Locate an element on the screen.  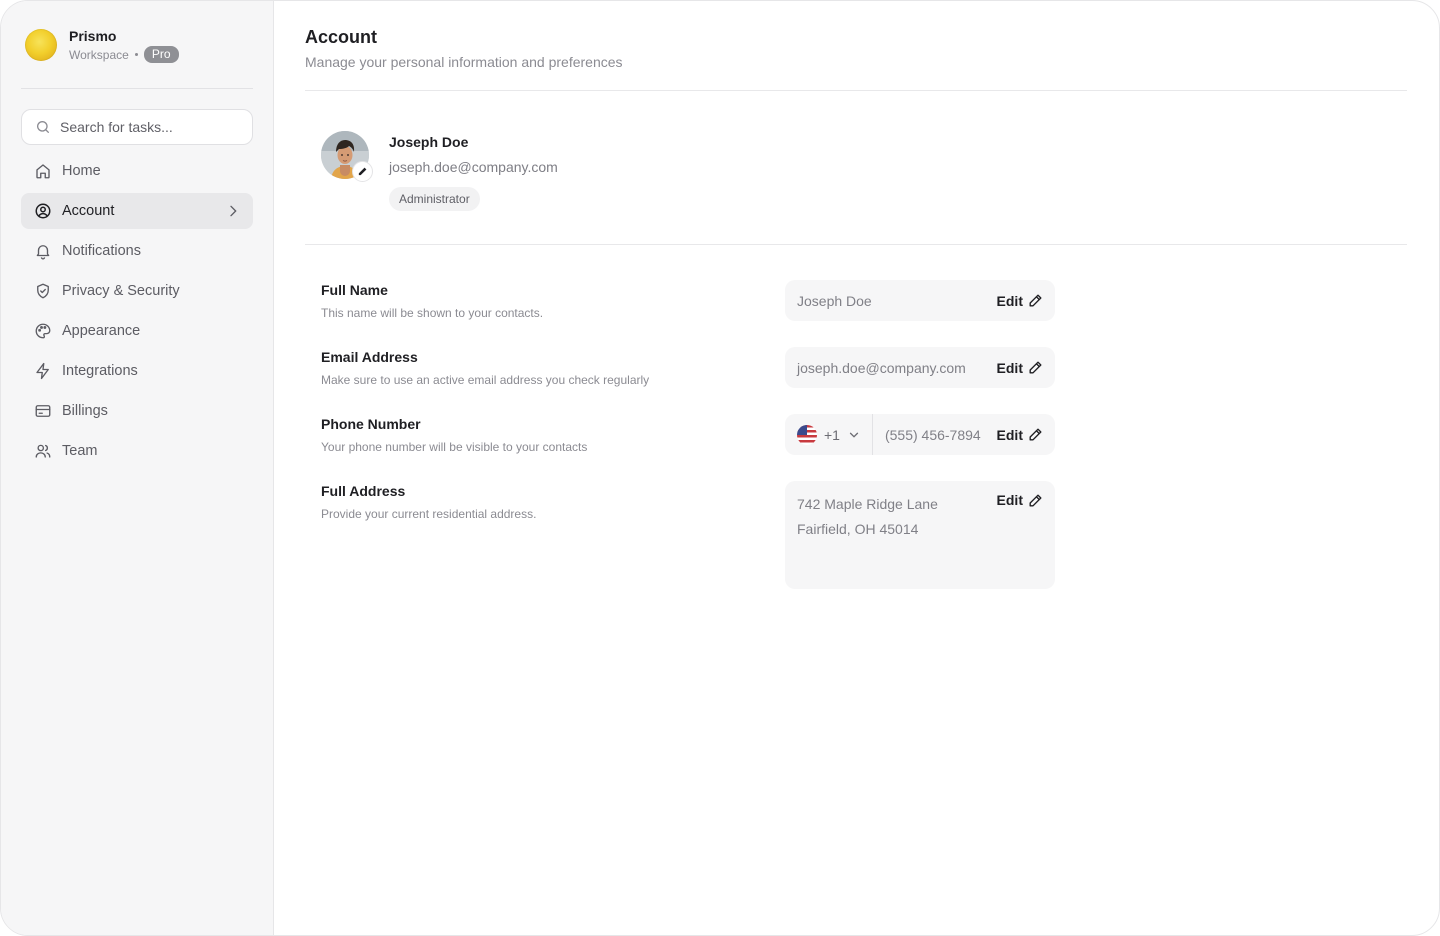
workspace-switcher: Prismo Workspace Pro is located at coordinates (137, 45).